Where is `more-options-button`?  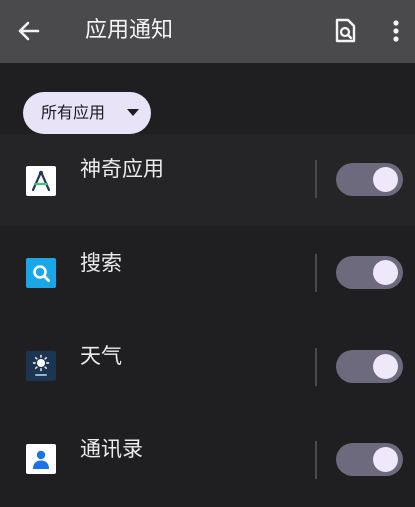 more-options-button is located at coordinates (396, 31).